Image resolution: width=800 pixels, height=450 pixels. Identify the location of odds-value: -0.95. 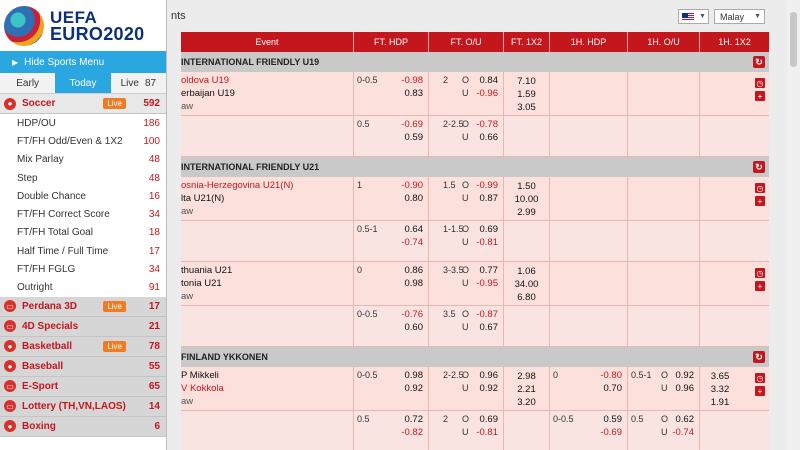
(487, 283).